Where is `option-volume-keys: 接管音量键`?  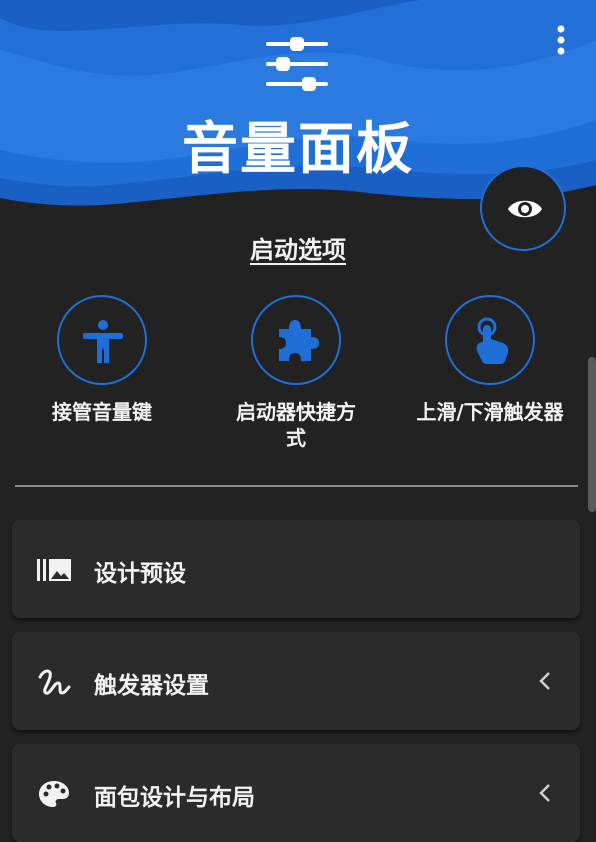
option-volume-keys: 接管音量键 is located at coordinates (102, 360).